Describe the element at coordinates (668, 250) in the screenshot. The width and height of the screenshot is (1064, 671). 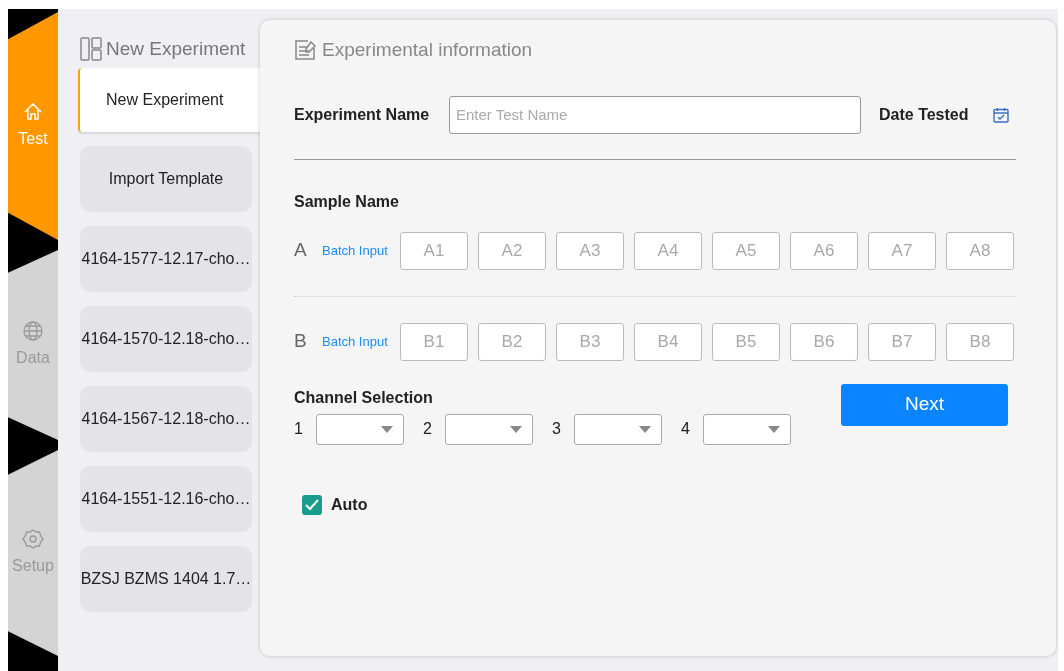
I see `sample-field: A4` at that location.